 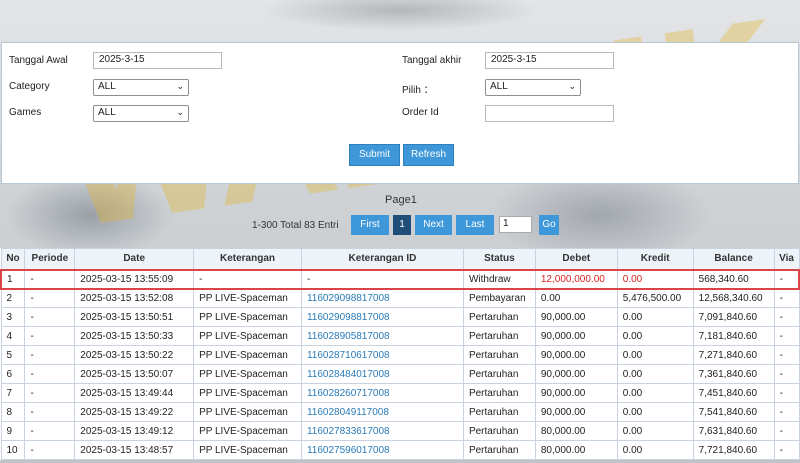 I want to click on header-keterangan: Keterangan, so click(x=247, y=259).